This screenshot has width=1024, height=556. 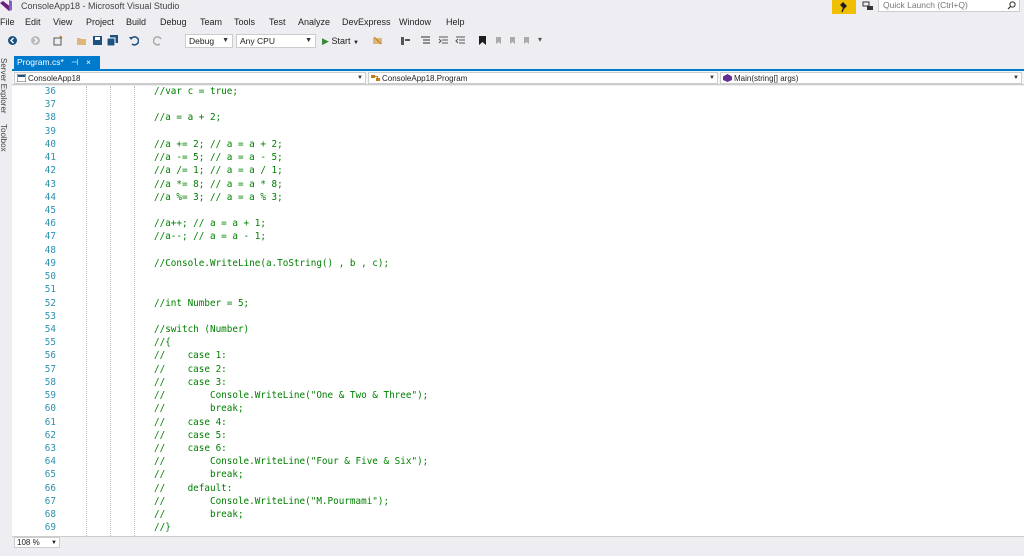 I want to click on menu-devexpress: DevExpress, so click(x=366, y=22).